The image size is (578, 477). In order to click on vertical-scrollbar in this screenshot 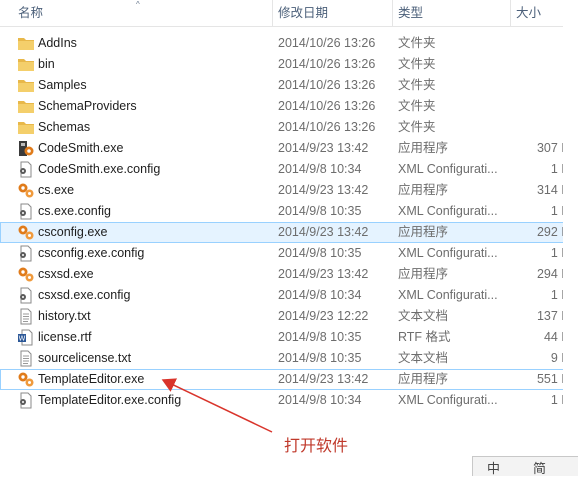, I will do `click(570, 251)`.